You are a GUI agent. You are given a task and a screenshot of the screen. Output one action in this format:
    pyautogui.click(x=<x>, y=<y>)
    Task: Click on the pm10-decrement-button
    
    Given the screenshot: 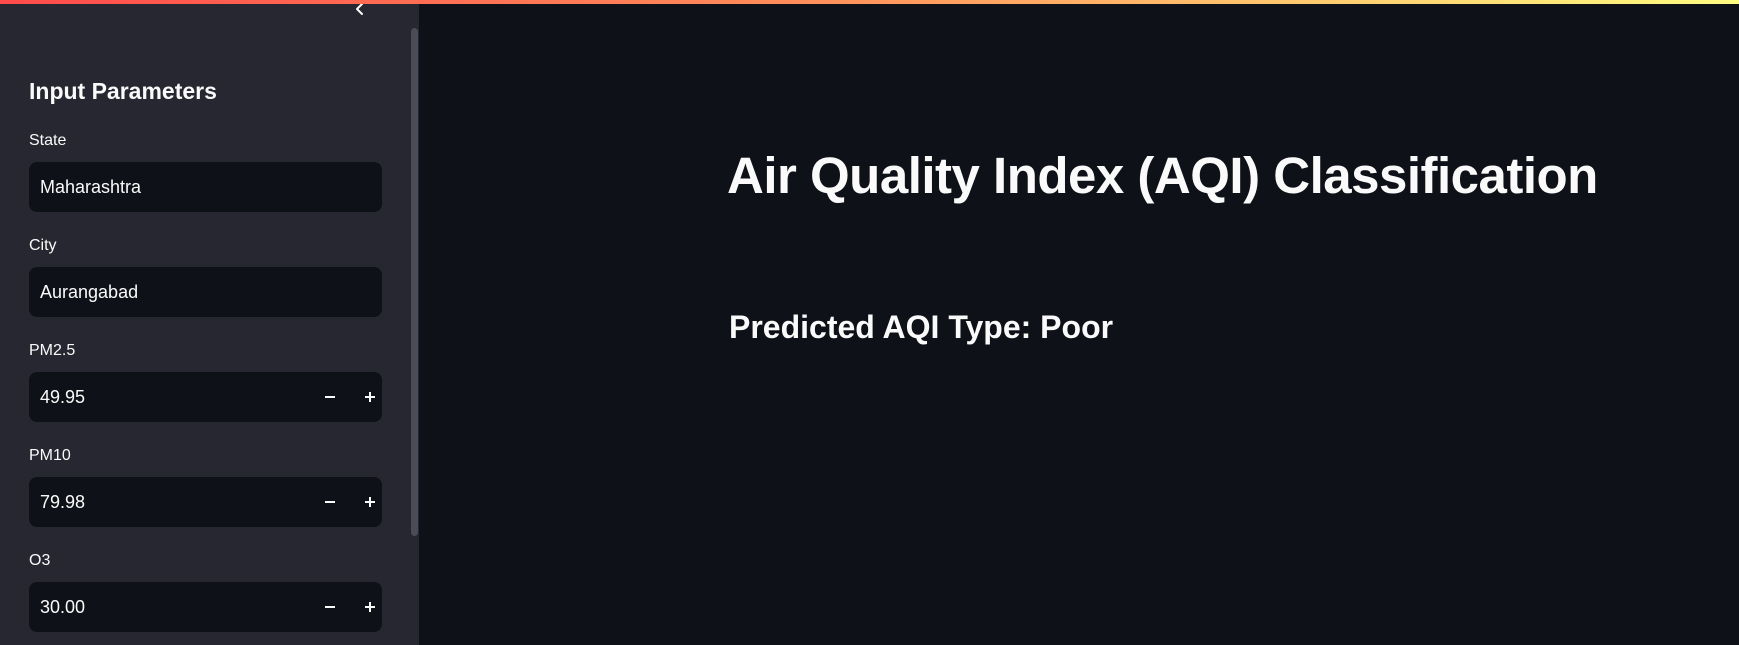 What is the action you would take?
    pyautogui.click(x=330, y=502)
    